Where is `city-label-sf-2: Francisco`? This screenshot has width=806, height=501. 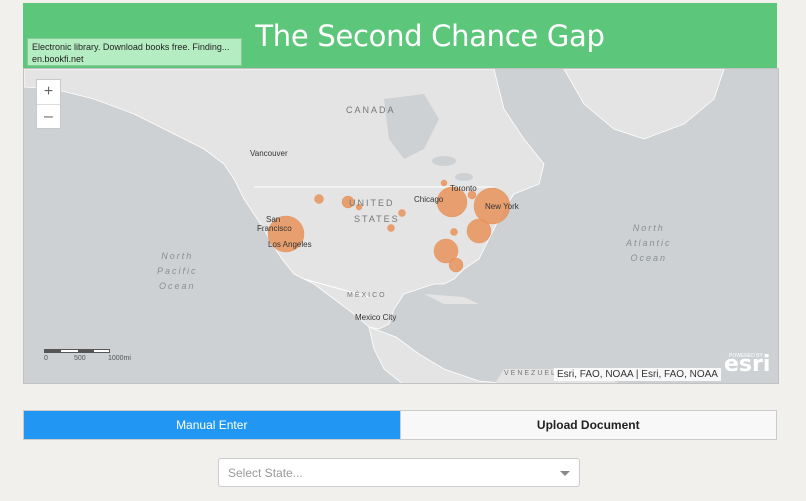
city-label-sf-2: Francisco is located at coordinates (274, 228).